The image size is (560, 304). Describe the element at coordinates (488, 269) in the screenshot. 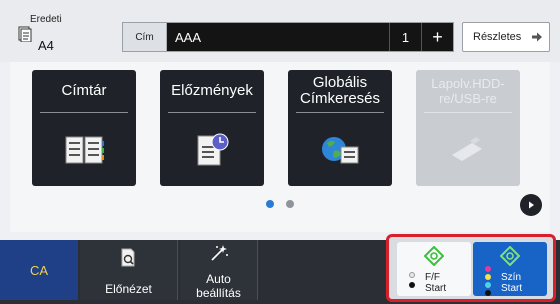

I see `magenta-indicator` at that location.